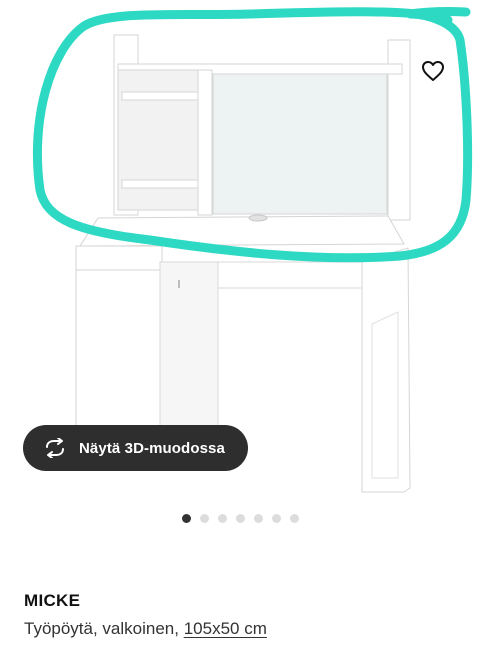 Image resolution: width=480 pixels, height=649 pixels. What do you see at coordinates (52, 600) in the screenshot?
I see `product-name: MICKE` at bounding box center [52, 600].